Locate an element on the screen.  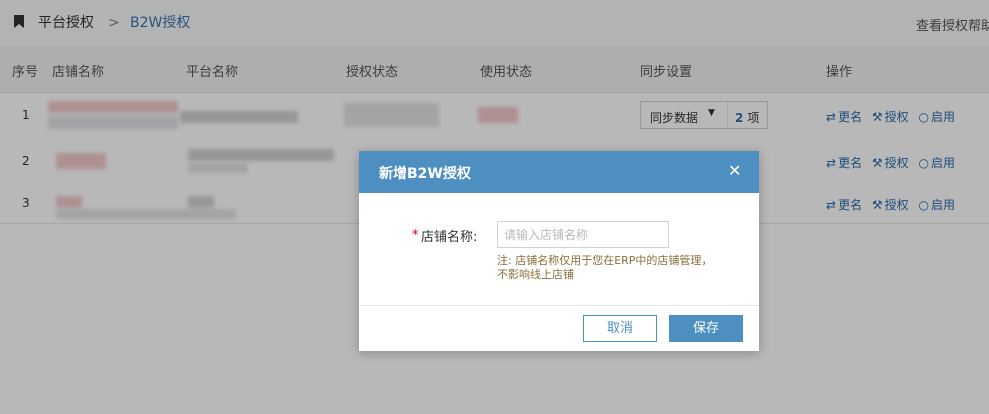
dialog-body: * 店铺名称: 注: 店铺名称仅用于您在ERP中的店铺管理，不影响线上店铺 is located at coordinates (559, 249).